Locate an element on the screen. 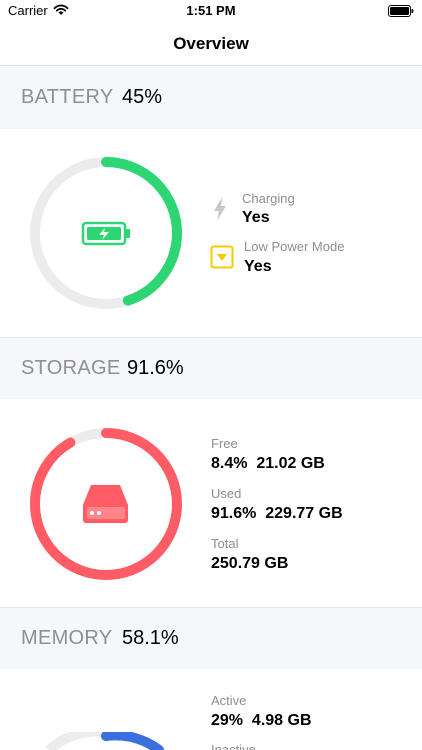 The width and height of the screenshot is (422, 750). battery-charging-icon is located at coordinates (105, 233).